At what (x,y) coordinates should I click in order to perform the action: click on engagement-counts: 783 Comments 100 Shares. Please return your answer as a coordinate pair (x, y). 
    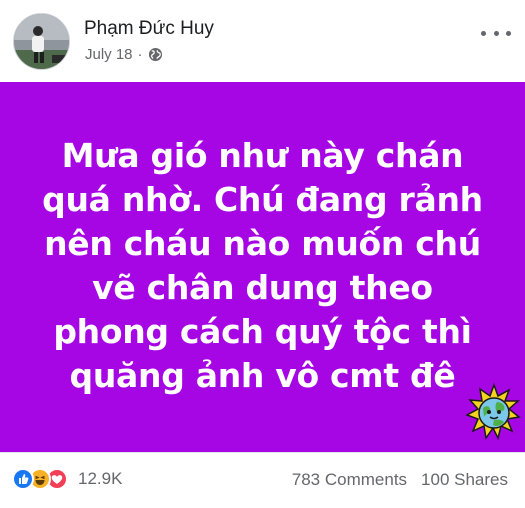
    Looking at the image, I should click on (400, 480).